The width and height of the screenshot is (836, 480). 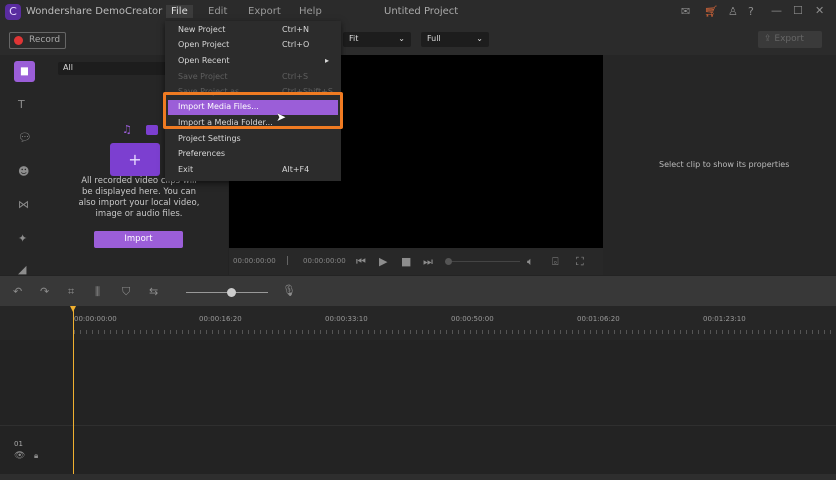 What do you see at coordinates (253, 45) in the screenshot?
I see `menu-item-open-project: Open Project Ctrl+O` at bounding box center [253, 45].